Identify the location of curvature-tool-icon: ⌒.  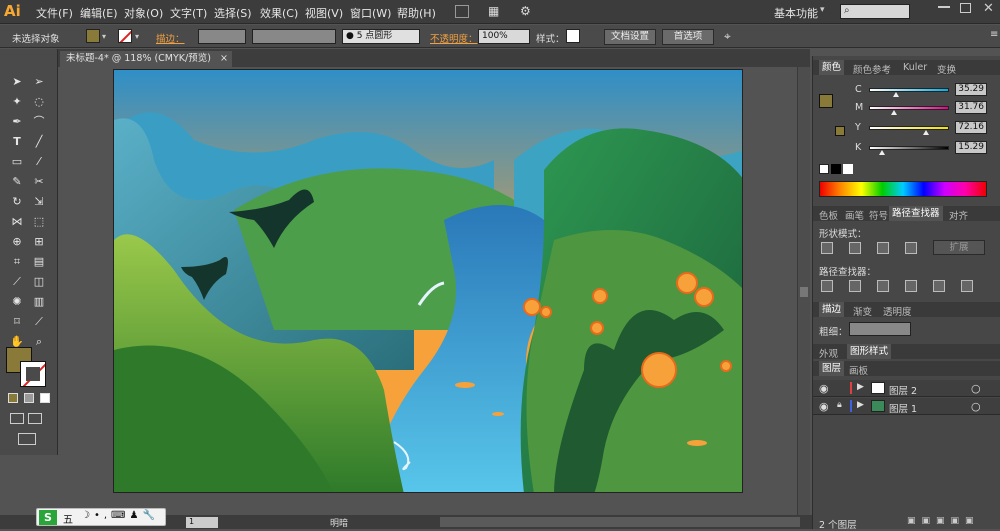
(39, 122).